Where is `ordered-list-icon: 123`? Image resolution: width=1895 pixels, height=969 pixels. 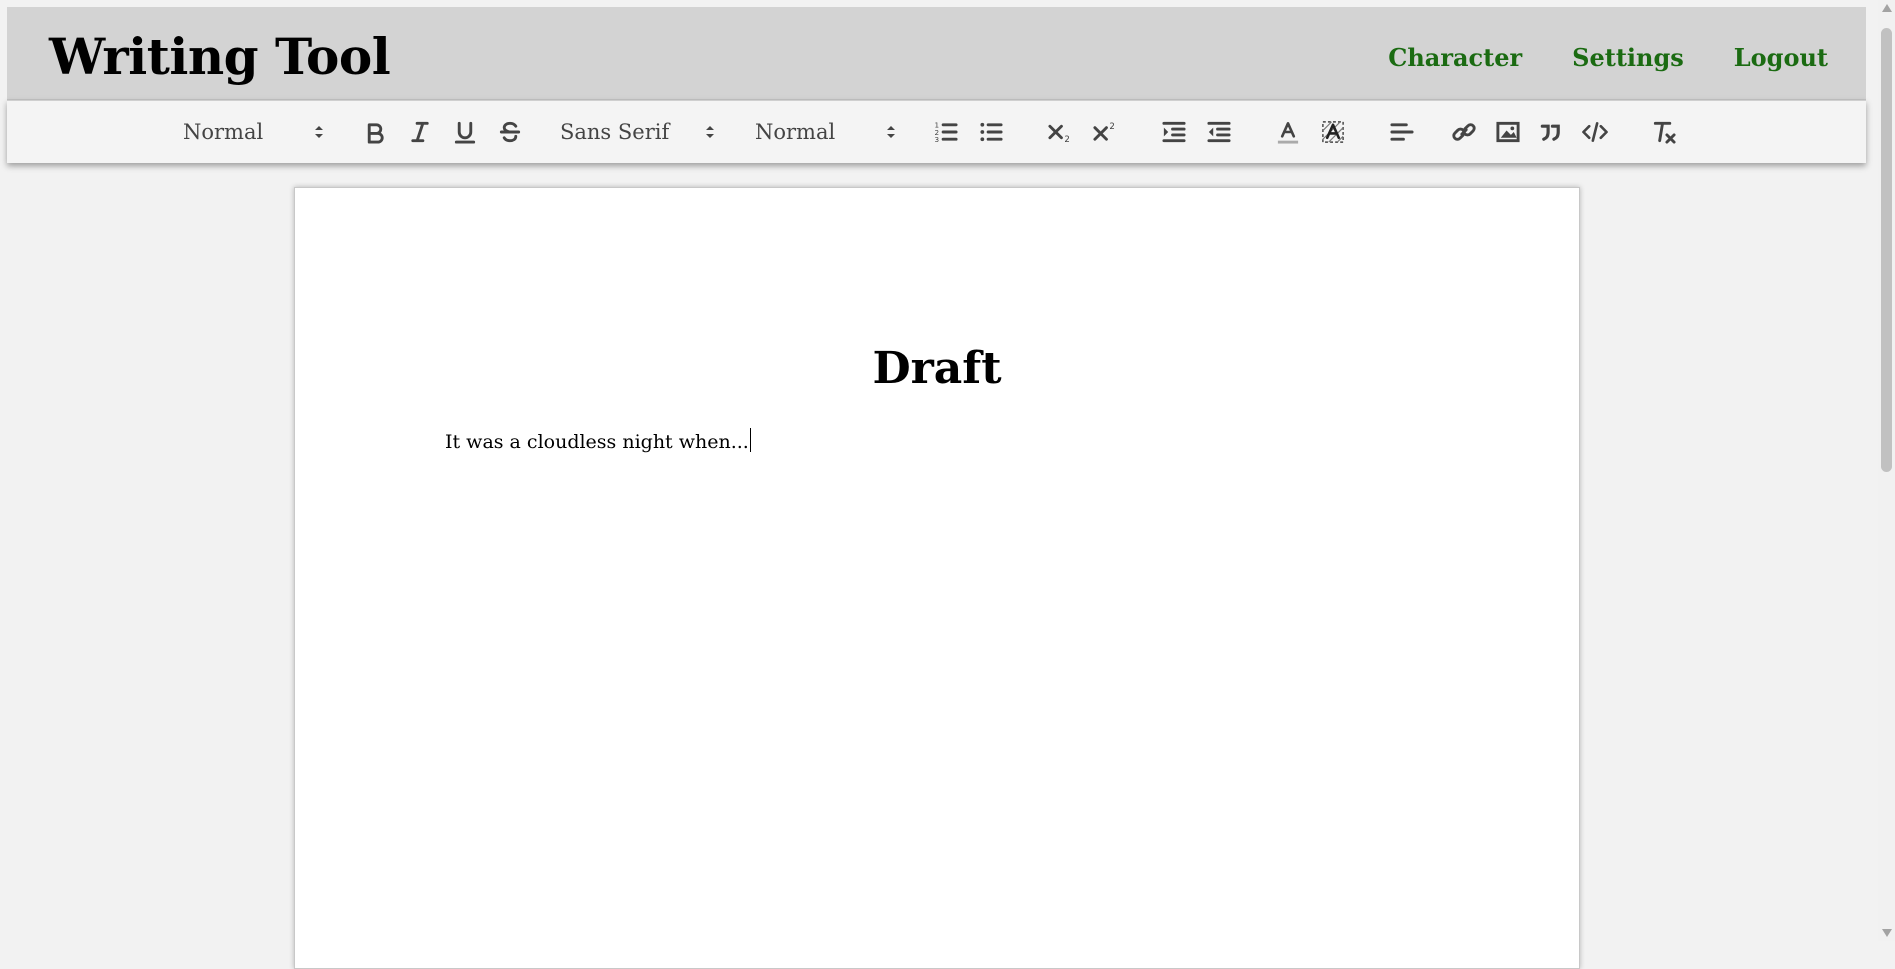 ordered-list-icon: 123 is located at coordinates (946, 132).